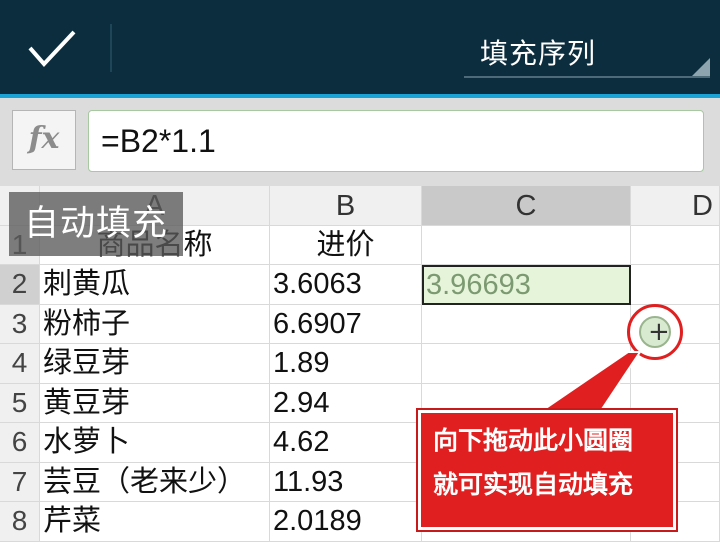  I want to click on column-header-d: D, so click(675, 206).